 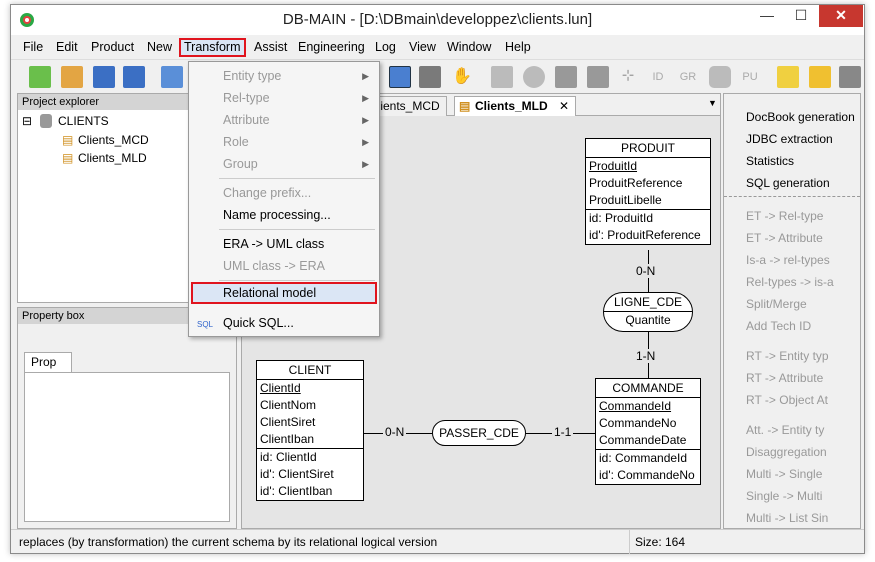 What do you see at coordinates (284, 98) in the screenshot?
I see `menu-item-rel-type: Rel-type ▶` at bounding box center [284, 98].